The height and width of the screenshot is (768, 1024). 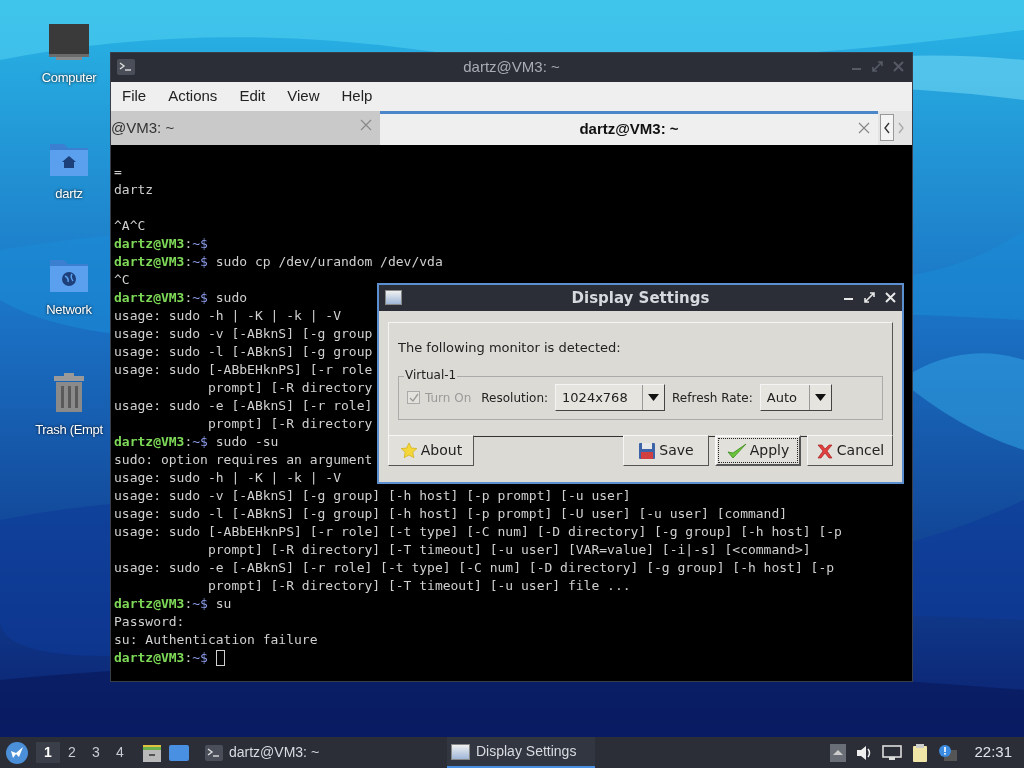 What do you see at coordinates (510, 348) in the screenshot?
I see `message-text: The following monitor is detected:` at bounding box center [510, 348].